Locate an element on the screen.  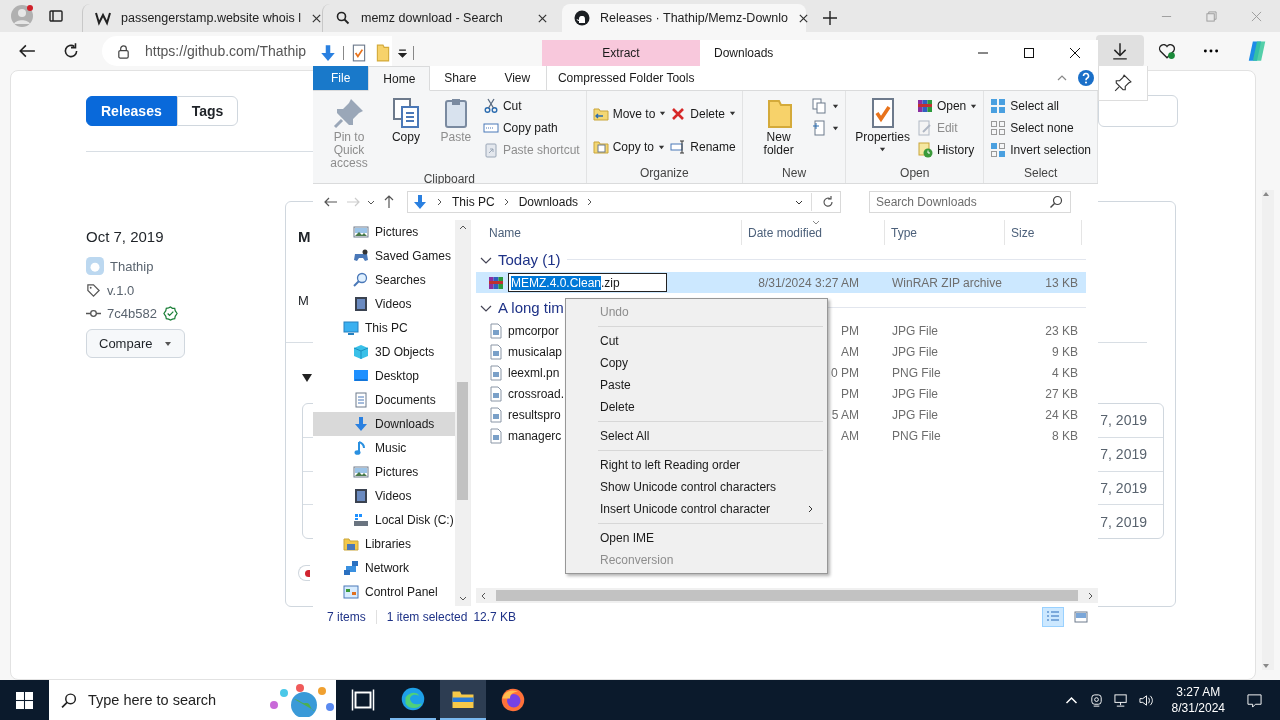
ribbon-command: Copy to is located at coordinates (629, 147).